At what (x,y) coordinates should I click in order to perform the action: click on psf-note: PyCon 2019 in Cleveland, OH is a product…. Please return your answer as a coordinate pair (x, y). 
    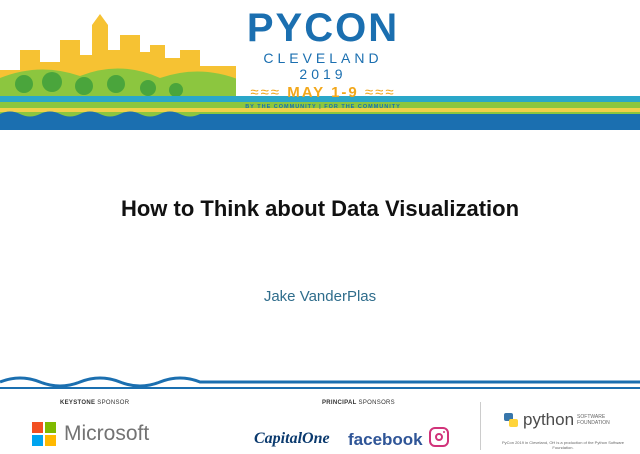
    Looking at the image, I should click on (563, 445).